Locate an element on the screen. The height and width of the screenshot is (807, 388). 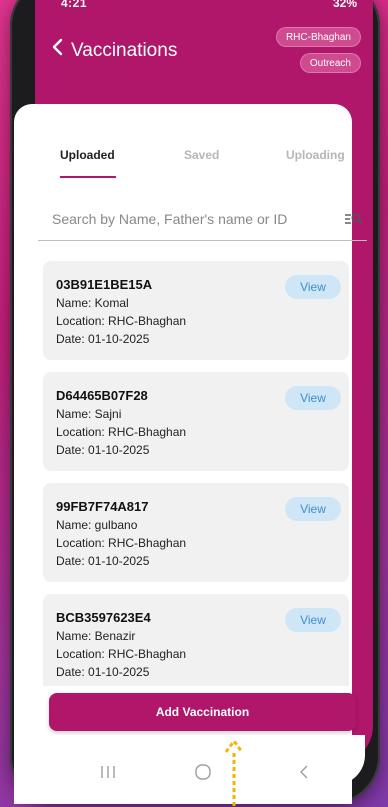
page-title: Vaccinations is located at coordinates (124, 50).